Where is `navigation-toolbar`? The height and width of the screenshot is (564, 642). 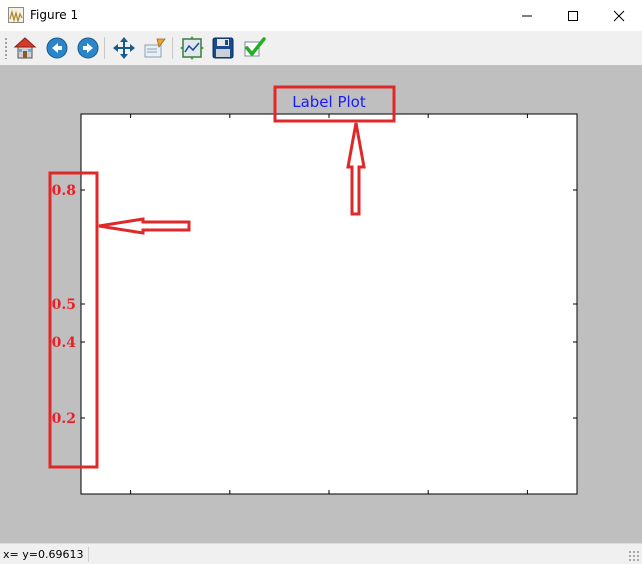 navigation-toolbar is located at coordinates (321, 48).